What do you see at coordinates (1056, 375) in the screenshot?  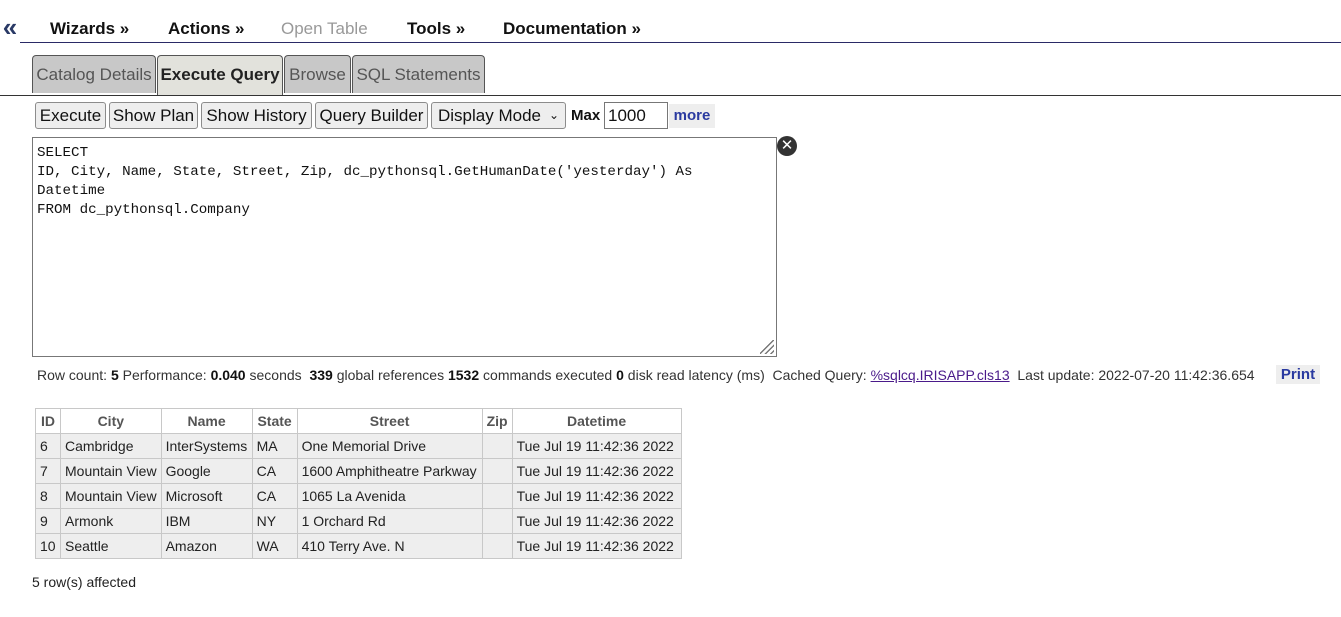 I see `last-update-label: Last update:` at bounding box center [1056, 375].